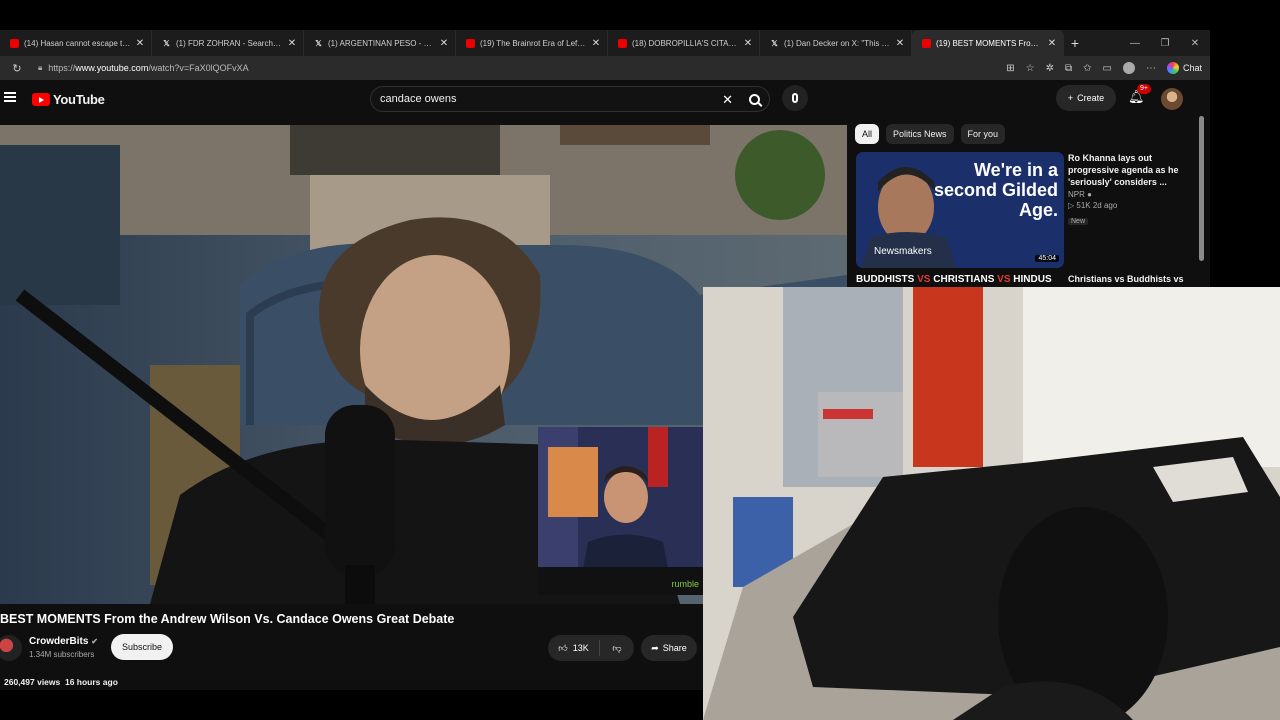  Describe the element at coordinates (40, 68) in the screenshot. I see `site-info-icon: 🔒︎` at that location.